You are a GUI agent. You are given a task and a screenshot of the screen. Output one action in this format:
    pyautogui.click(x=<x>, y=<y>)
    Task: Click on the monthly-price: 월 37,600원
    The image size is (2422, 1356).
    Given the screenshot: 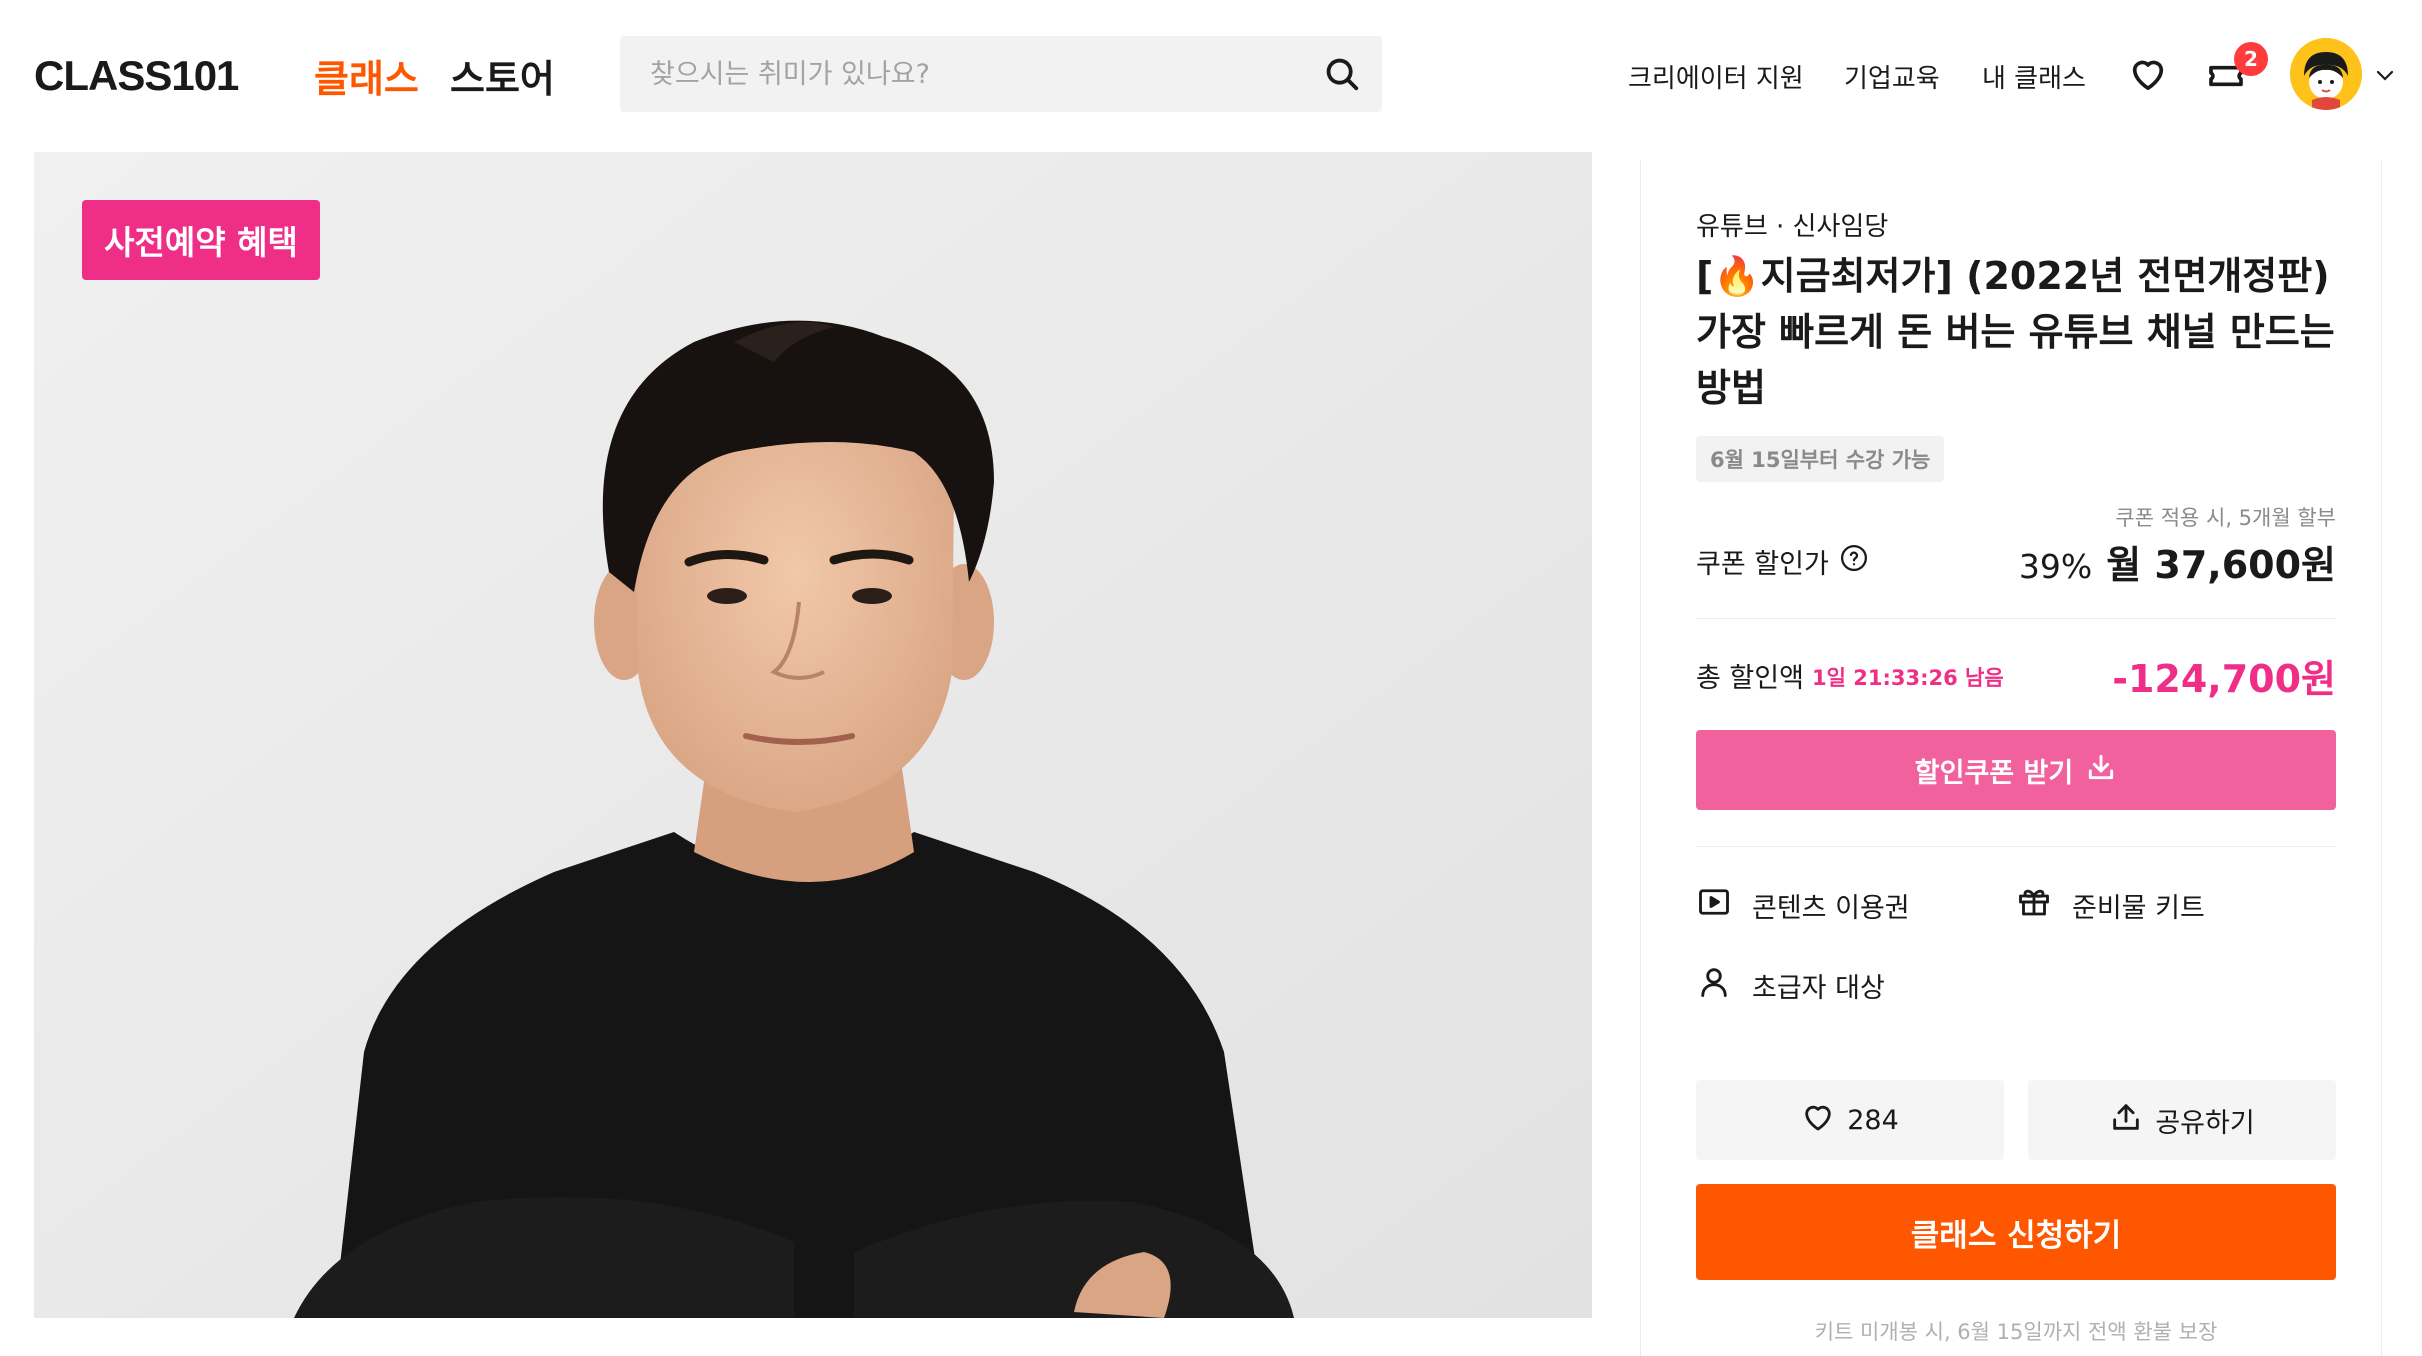 What is the action you would take?
    pyautogui.click(x=2221, y=565)
    